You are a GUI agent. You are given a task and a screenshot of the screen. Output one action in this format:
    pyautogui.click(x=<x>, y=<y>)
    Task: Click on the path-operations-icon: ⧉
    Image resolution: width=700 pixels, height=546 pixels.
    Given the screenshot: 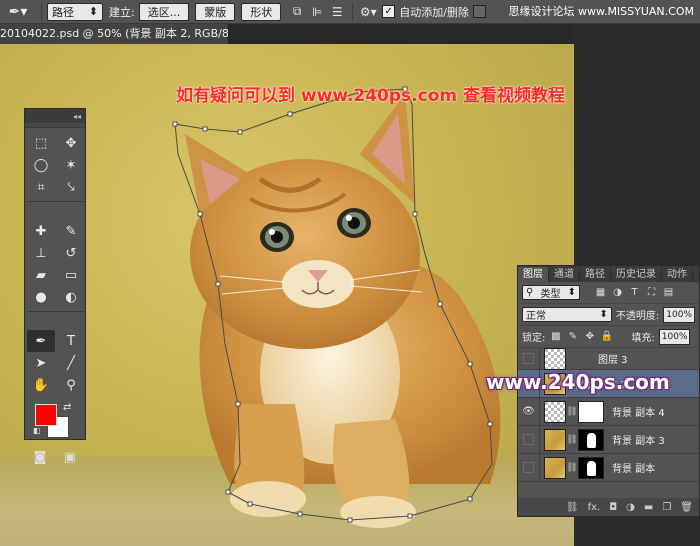 What is the action you would take?
    pyautogui.click(x=297, y=12)
    